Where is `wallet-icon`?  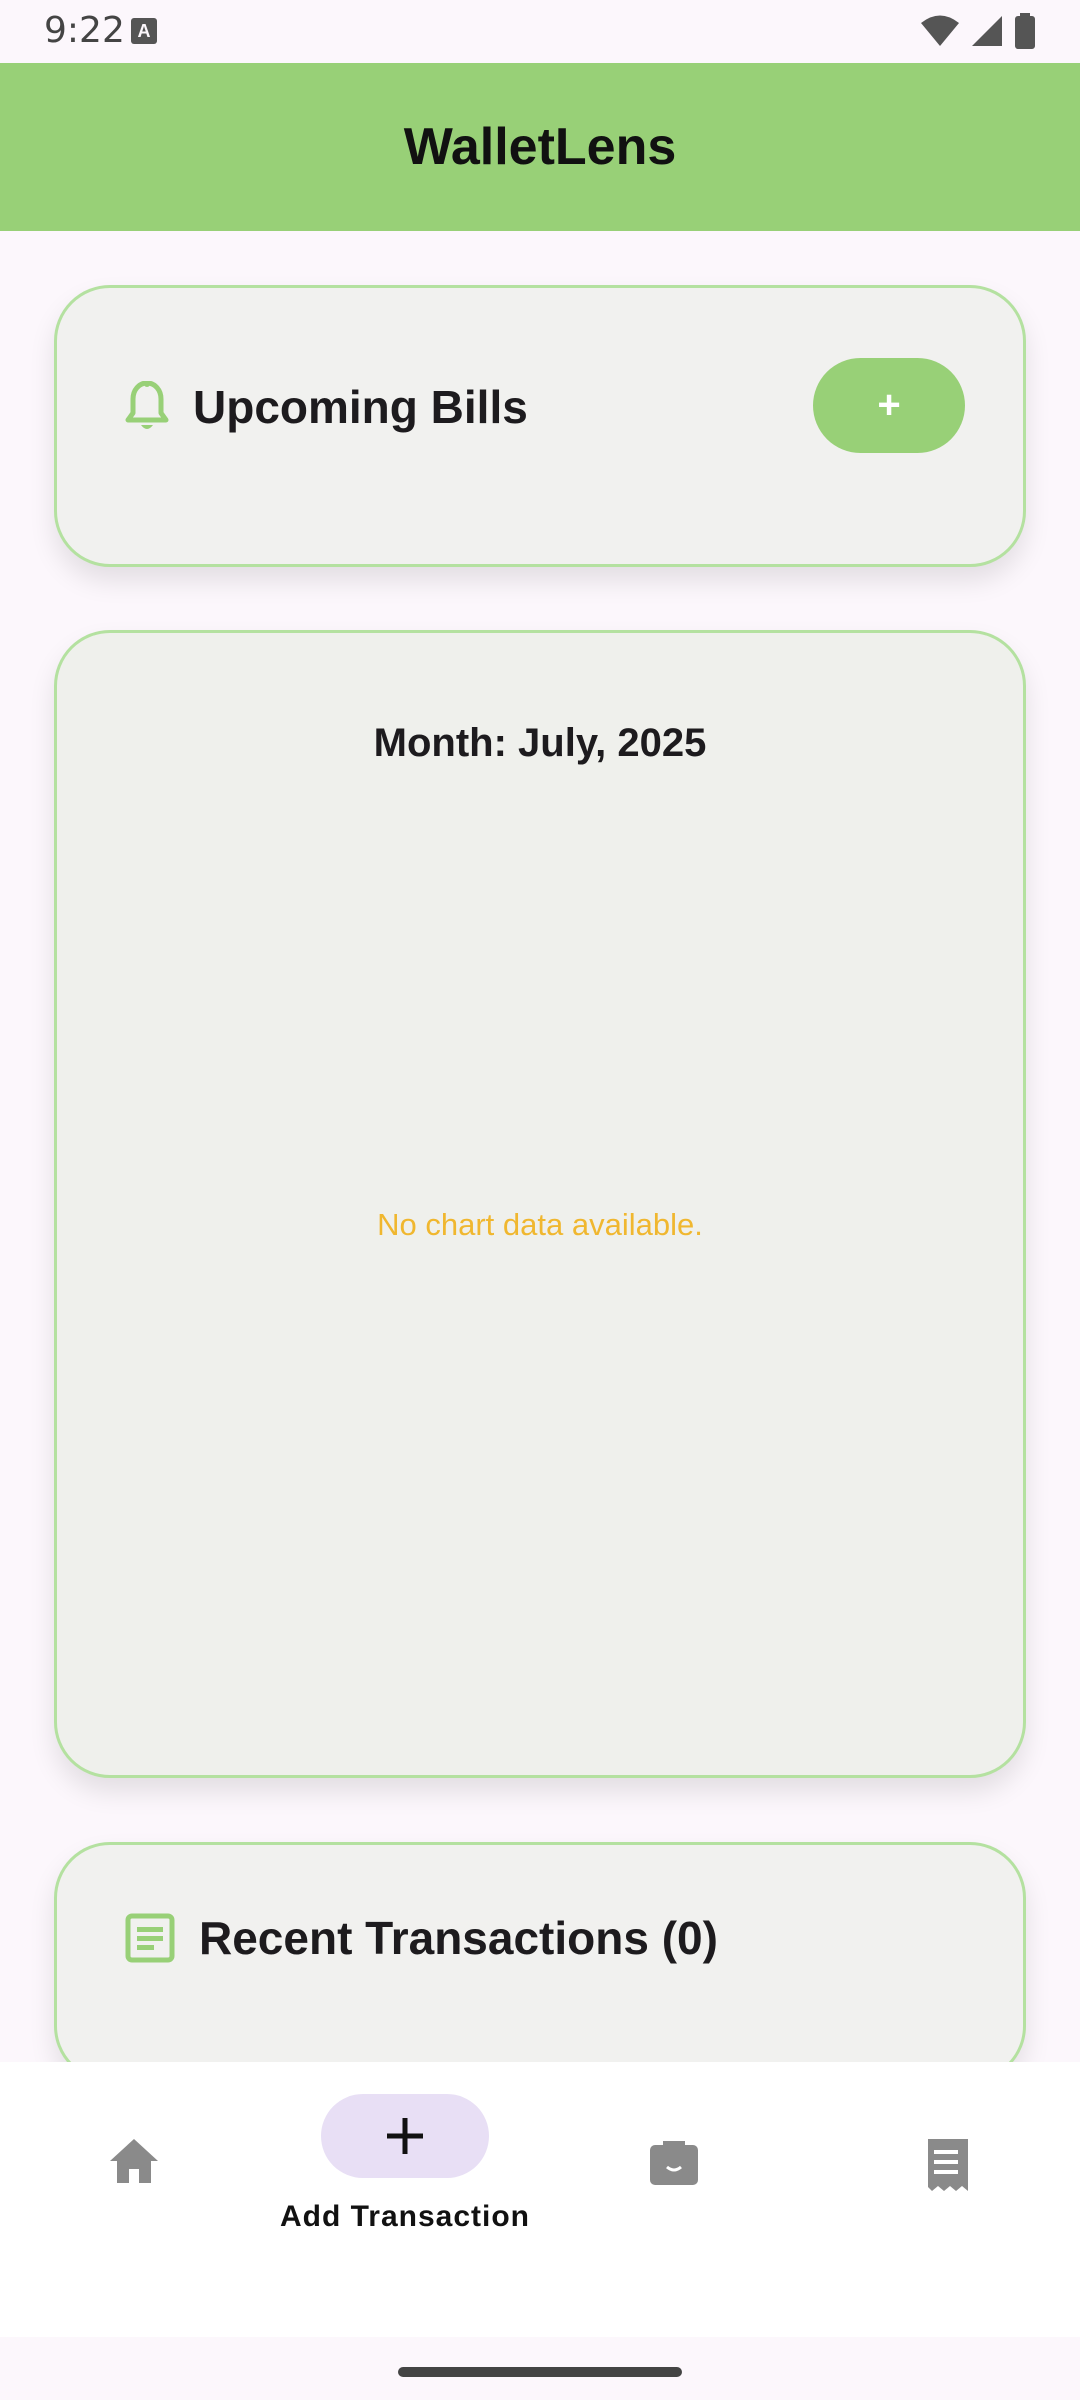 wallet-icon is located at coordinates (674, 2163).